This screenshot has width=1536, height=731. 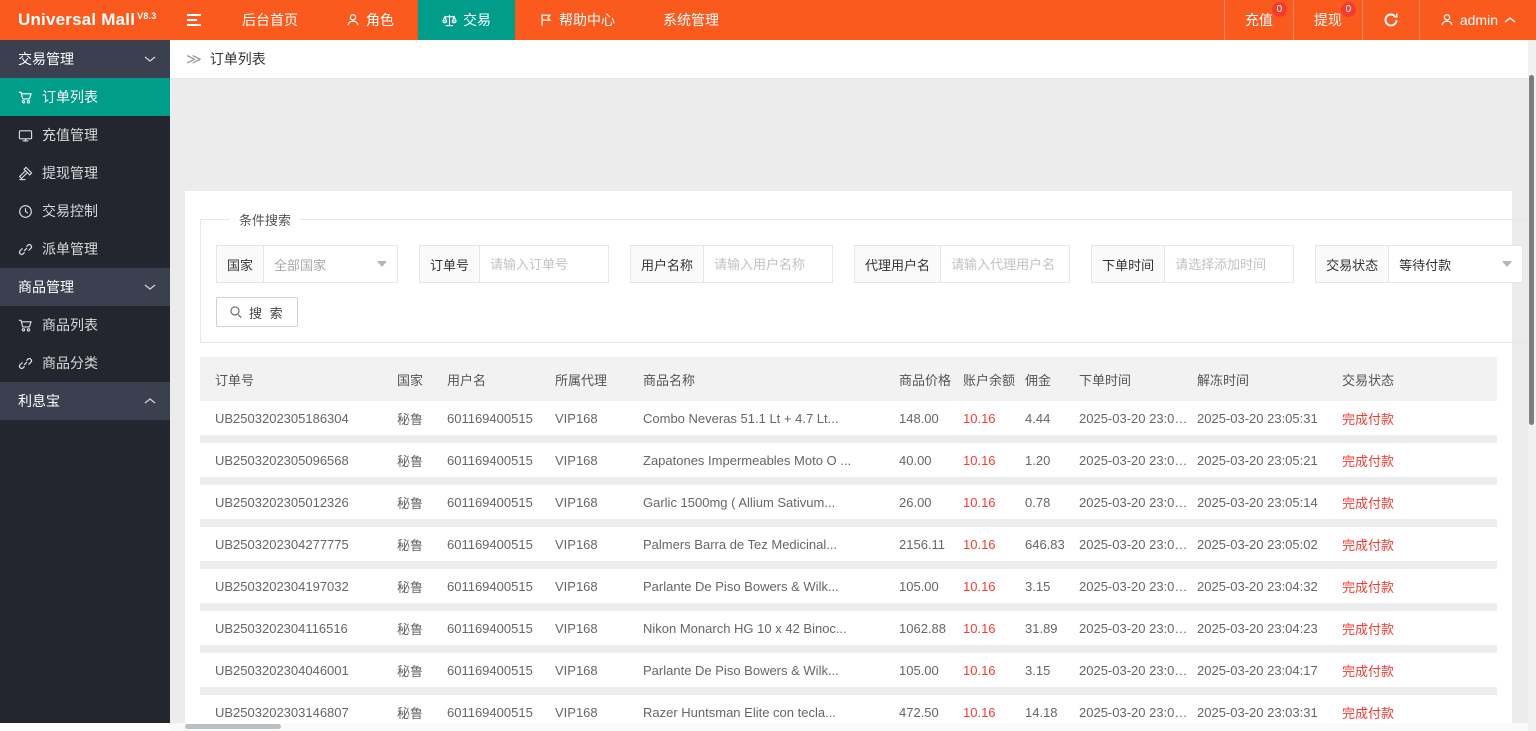 I want to click on status-value: 等待付款, so click(x=1425, y=265).